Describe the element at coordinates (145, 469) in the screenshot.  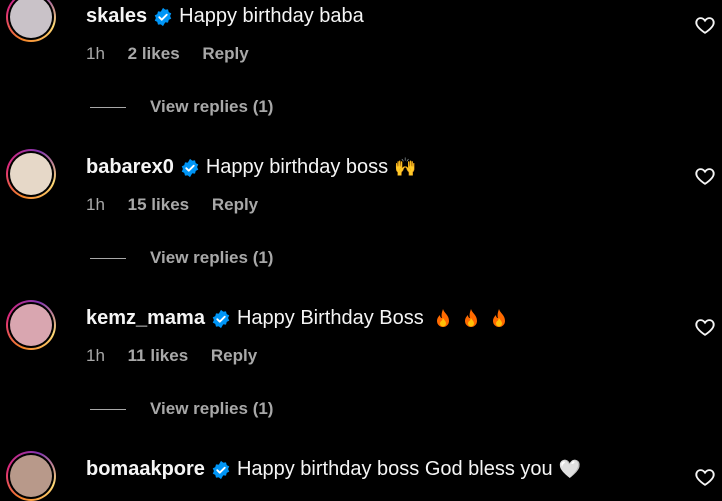
I see `username: bomaakpore` at that location.